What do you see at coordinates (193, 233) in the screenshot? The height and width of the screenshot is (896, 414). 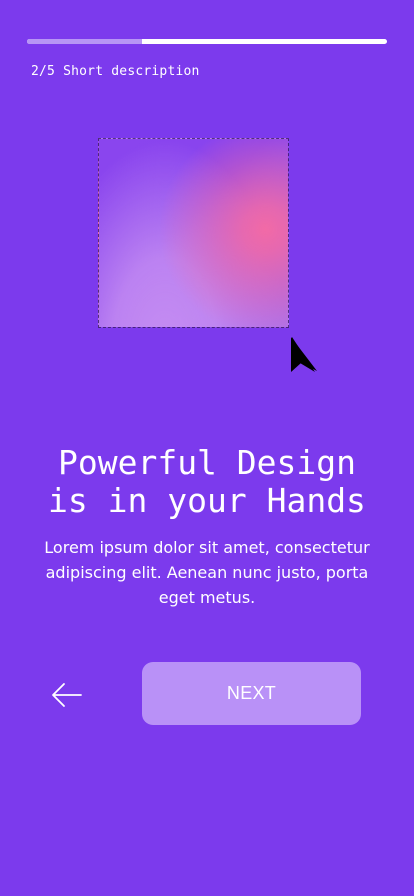 I see `hero-gradient-image` at bounding box center [193, 233].